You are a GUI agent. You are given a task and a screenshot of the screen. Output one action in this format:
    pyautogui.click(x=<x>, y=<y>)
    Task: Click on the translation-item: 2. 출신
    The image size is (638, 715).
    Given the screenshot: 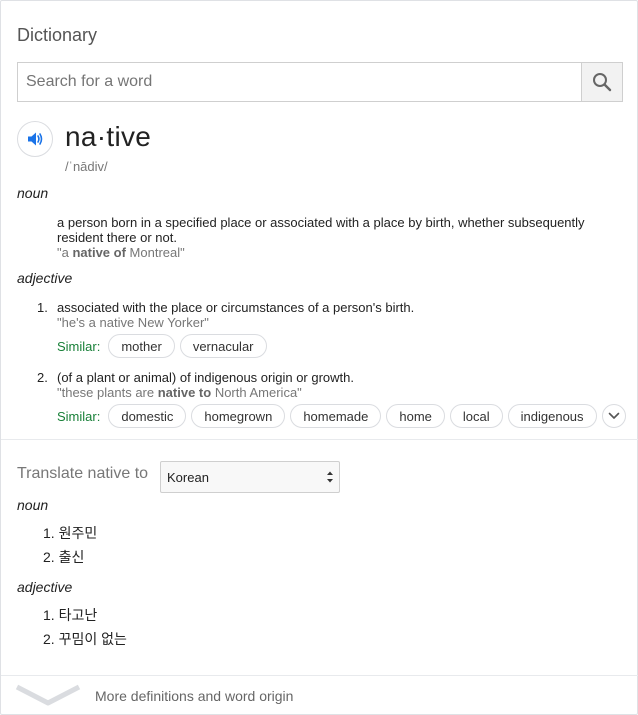 What is the action you would take?
    pyautogui.click(x=64, y=557)
    